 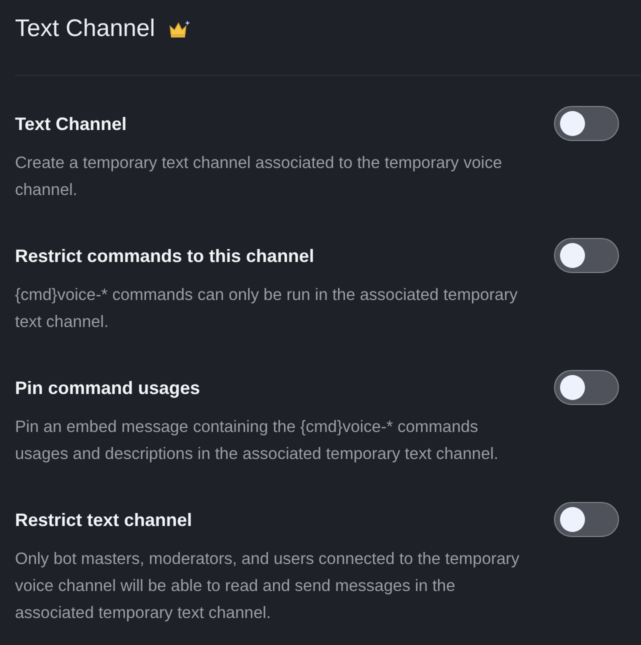 I want to click on setting-description: Create a temporary text channel associated to the temporary voice channel., so click(x=259, y=177).